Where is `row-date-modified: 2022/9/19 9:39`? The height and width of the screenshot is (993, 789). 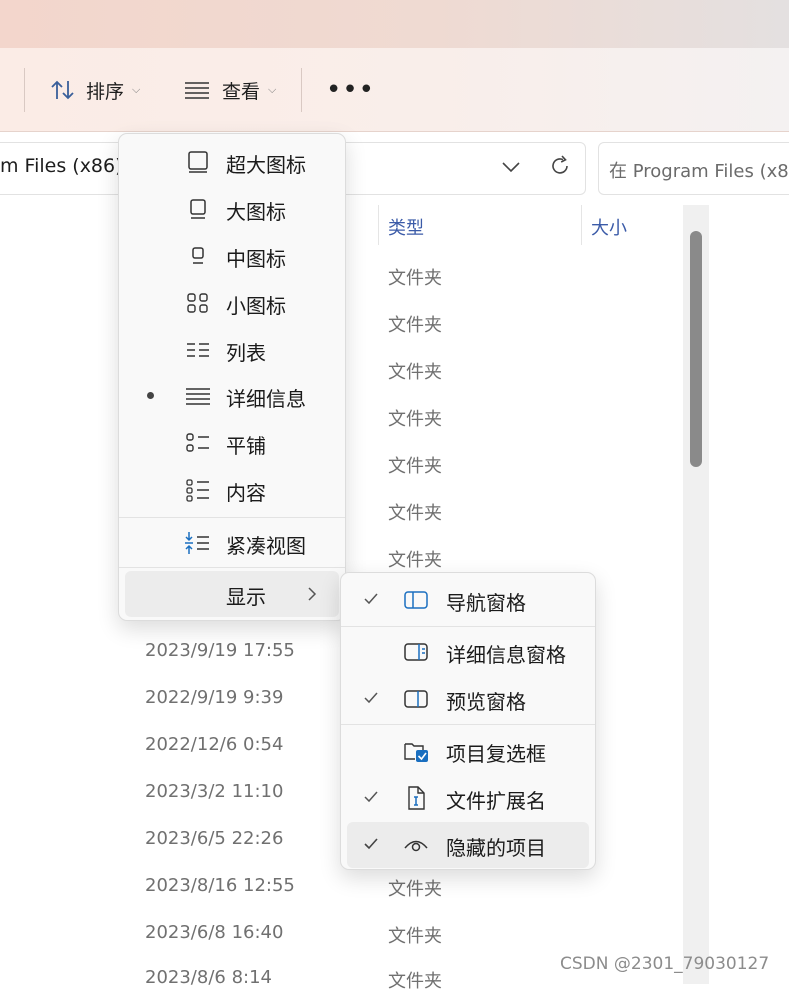
row-date-modified: 2022/9/19 9:39 is located at coordinates (214, 697).